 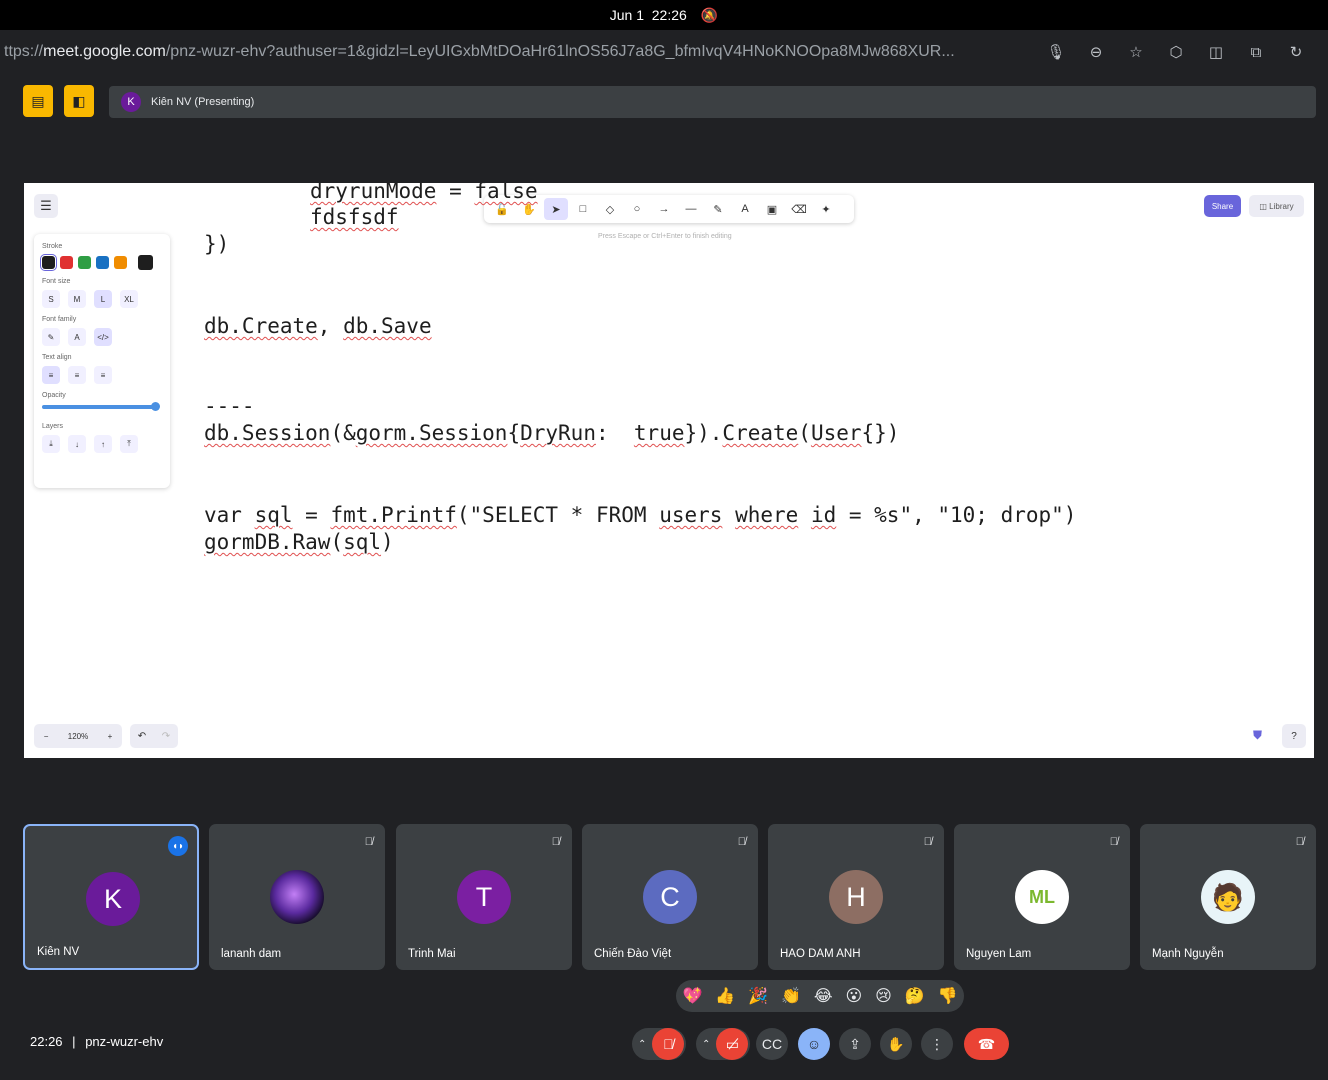 What do you see at coordinates (1276, 206) in the screenshot?
I see `library-button: ◫ Library` at bounding box center [1276, 206].